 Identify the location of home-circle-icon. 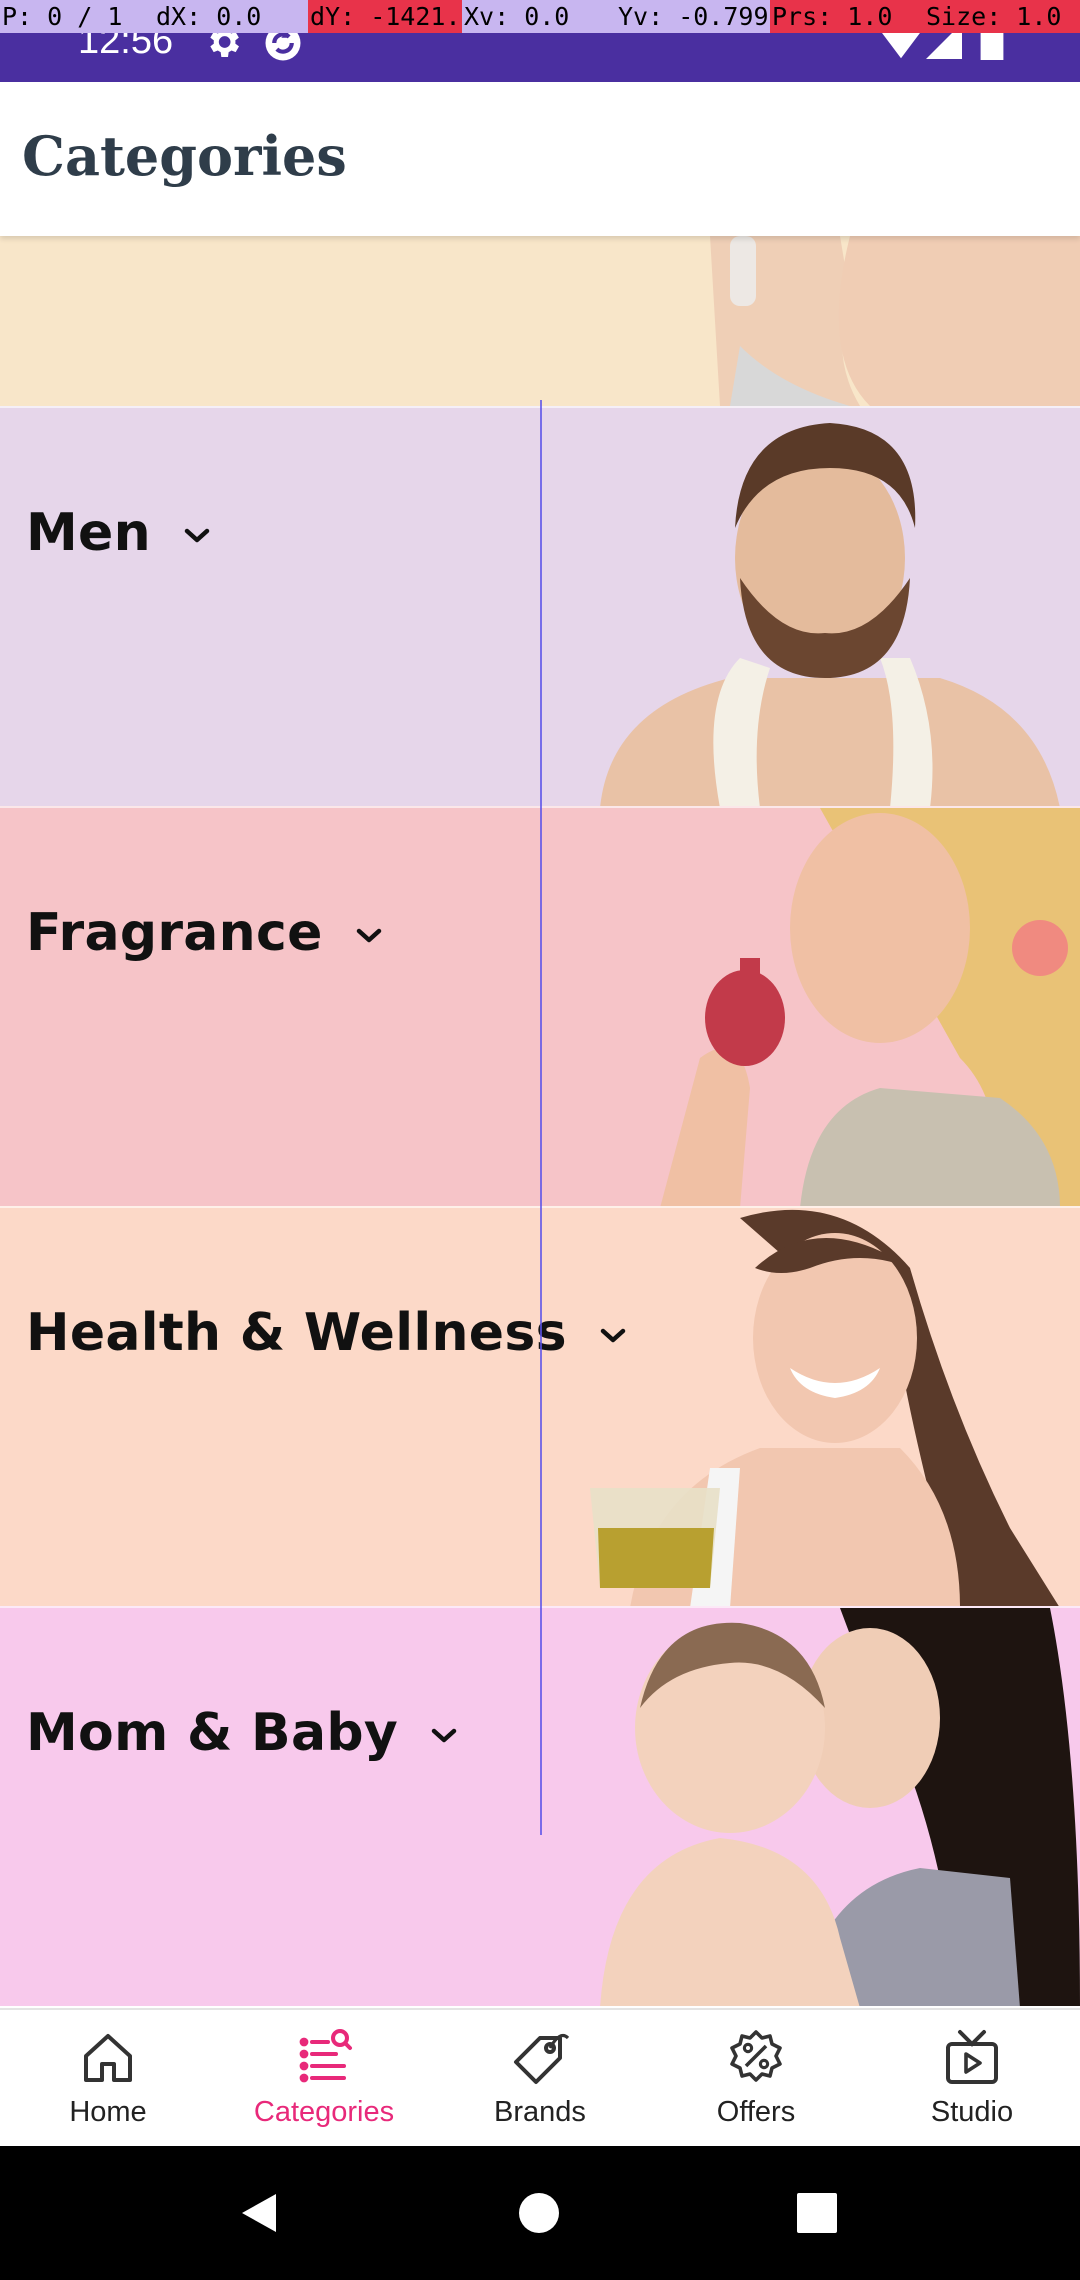
(539, 2213).